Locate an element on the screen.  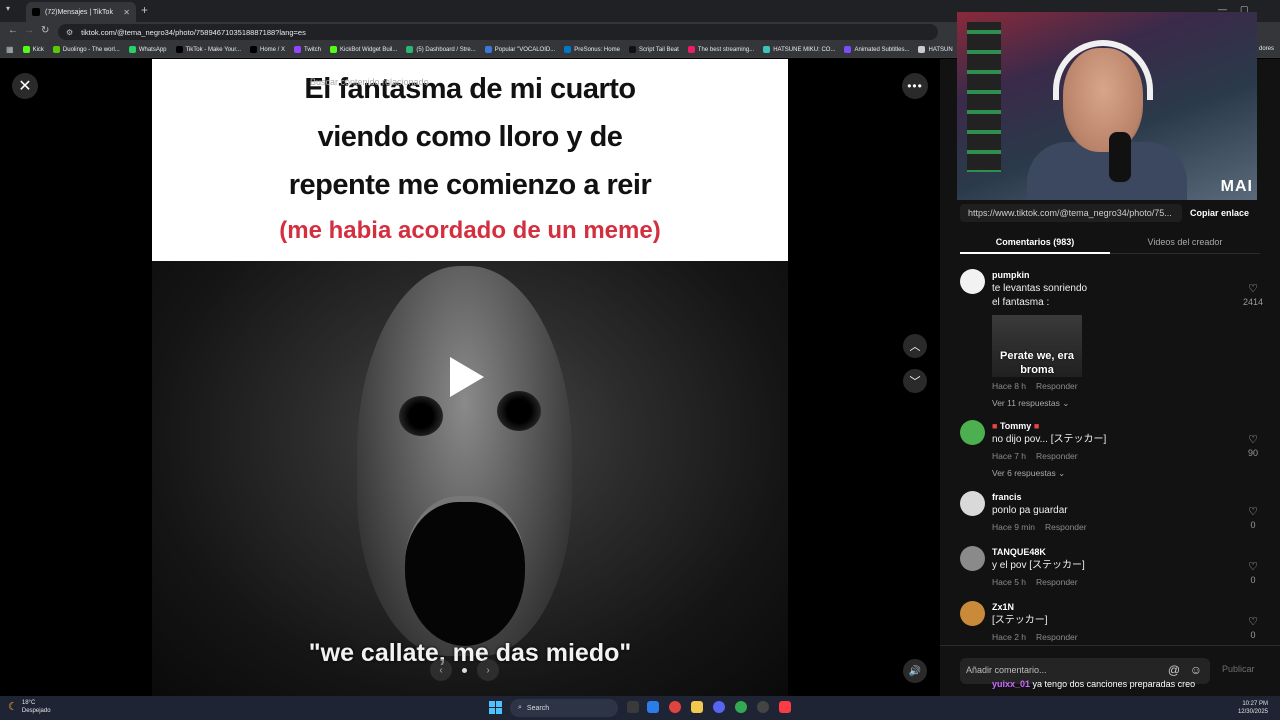
new-tab-icon: + is located at coordinates (144, 10).